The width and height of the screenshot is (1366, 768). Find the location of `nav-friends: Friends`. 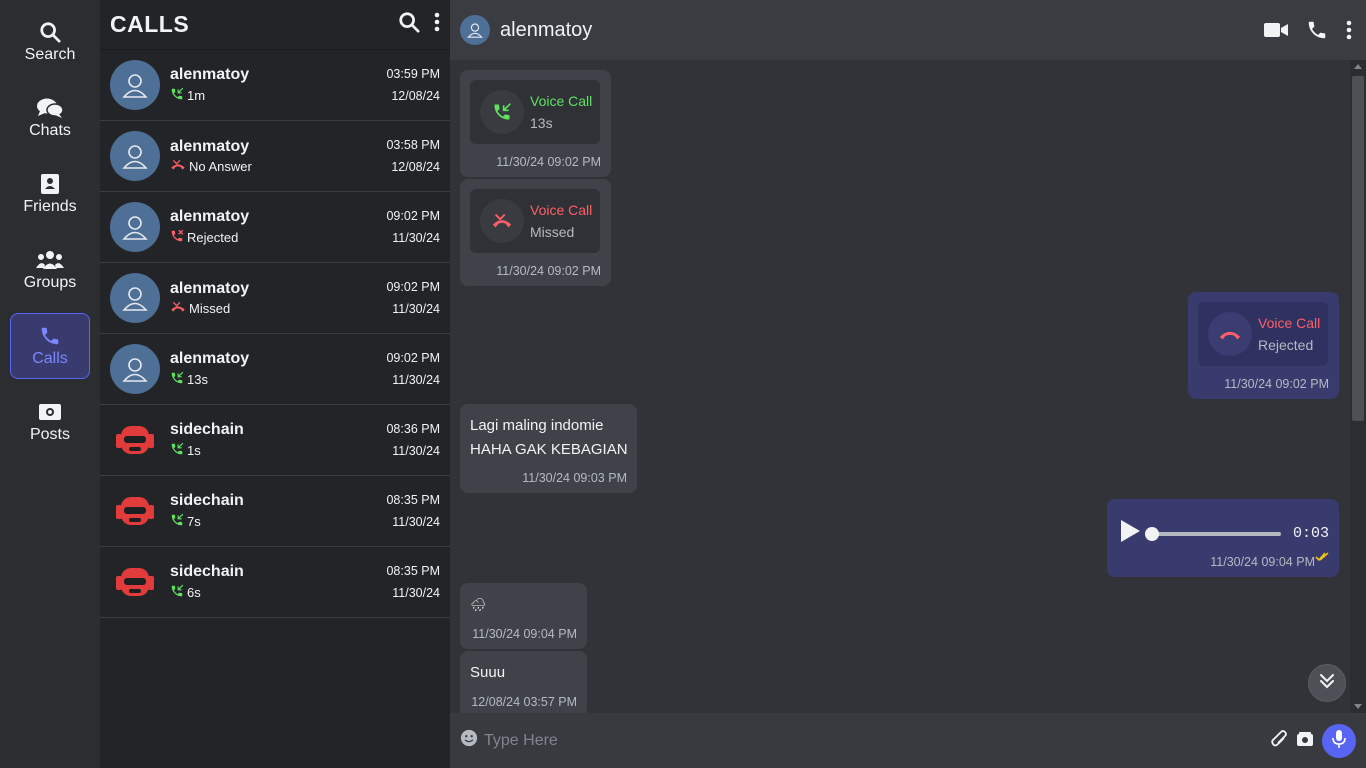

nav-friends: Friends is located at coordinates (50, 194).